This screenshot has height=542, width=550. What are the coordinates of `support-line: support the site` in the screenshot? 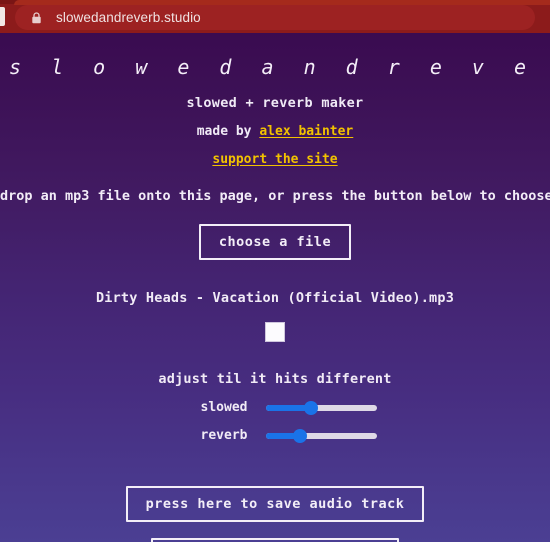 It's located at (275, 159).